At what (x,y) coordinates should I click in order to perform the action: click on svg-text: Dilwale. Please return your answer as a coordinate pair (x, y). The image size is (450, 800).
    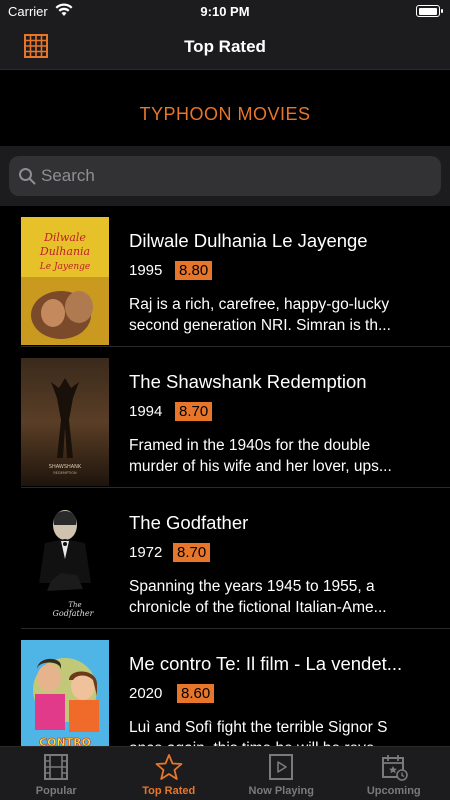
    Looking at the image, I should click on (64, 237).